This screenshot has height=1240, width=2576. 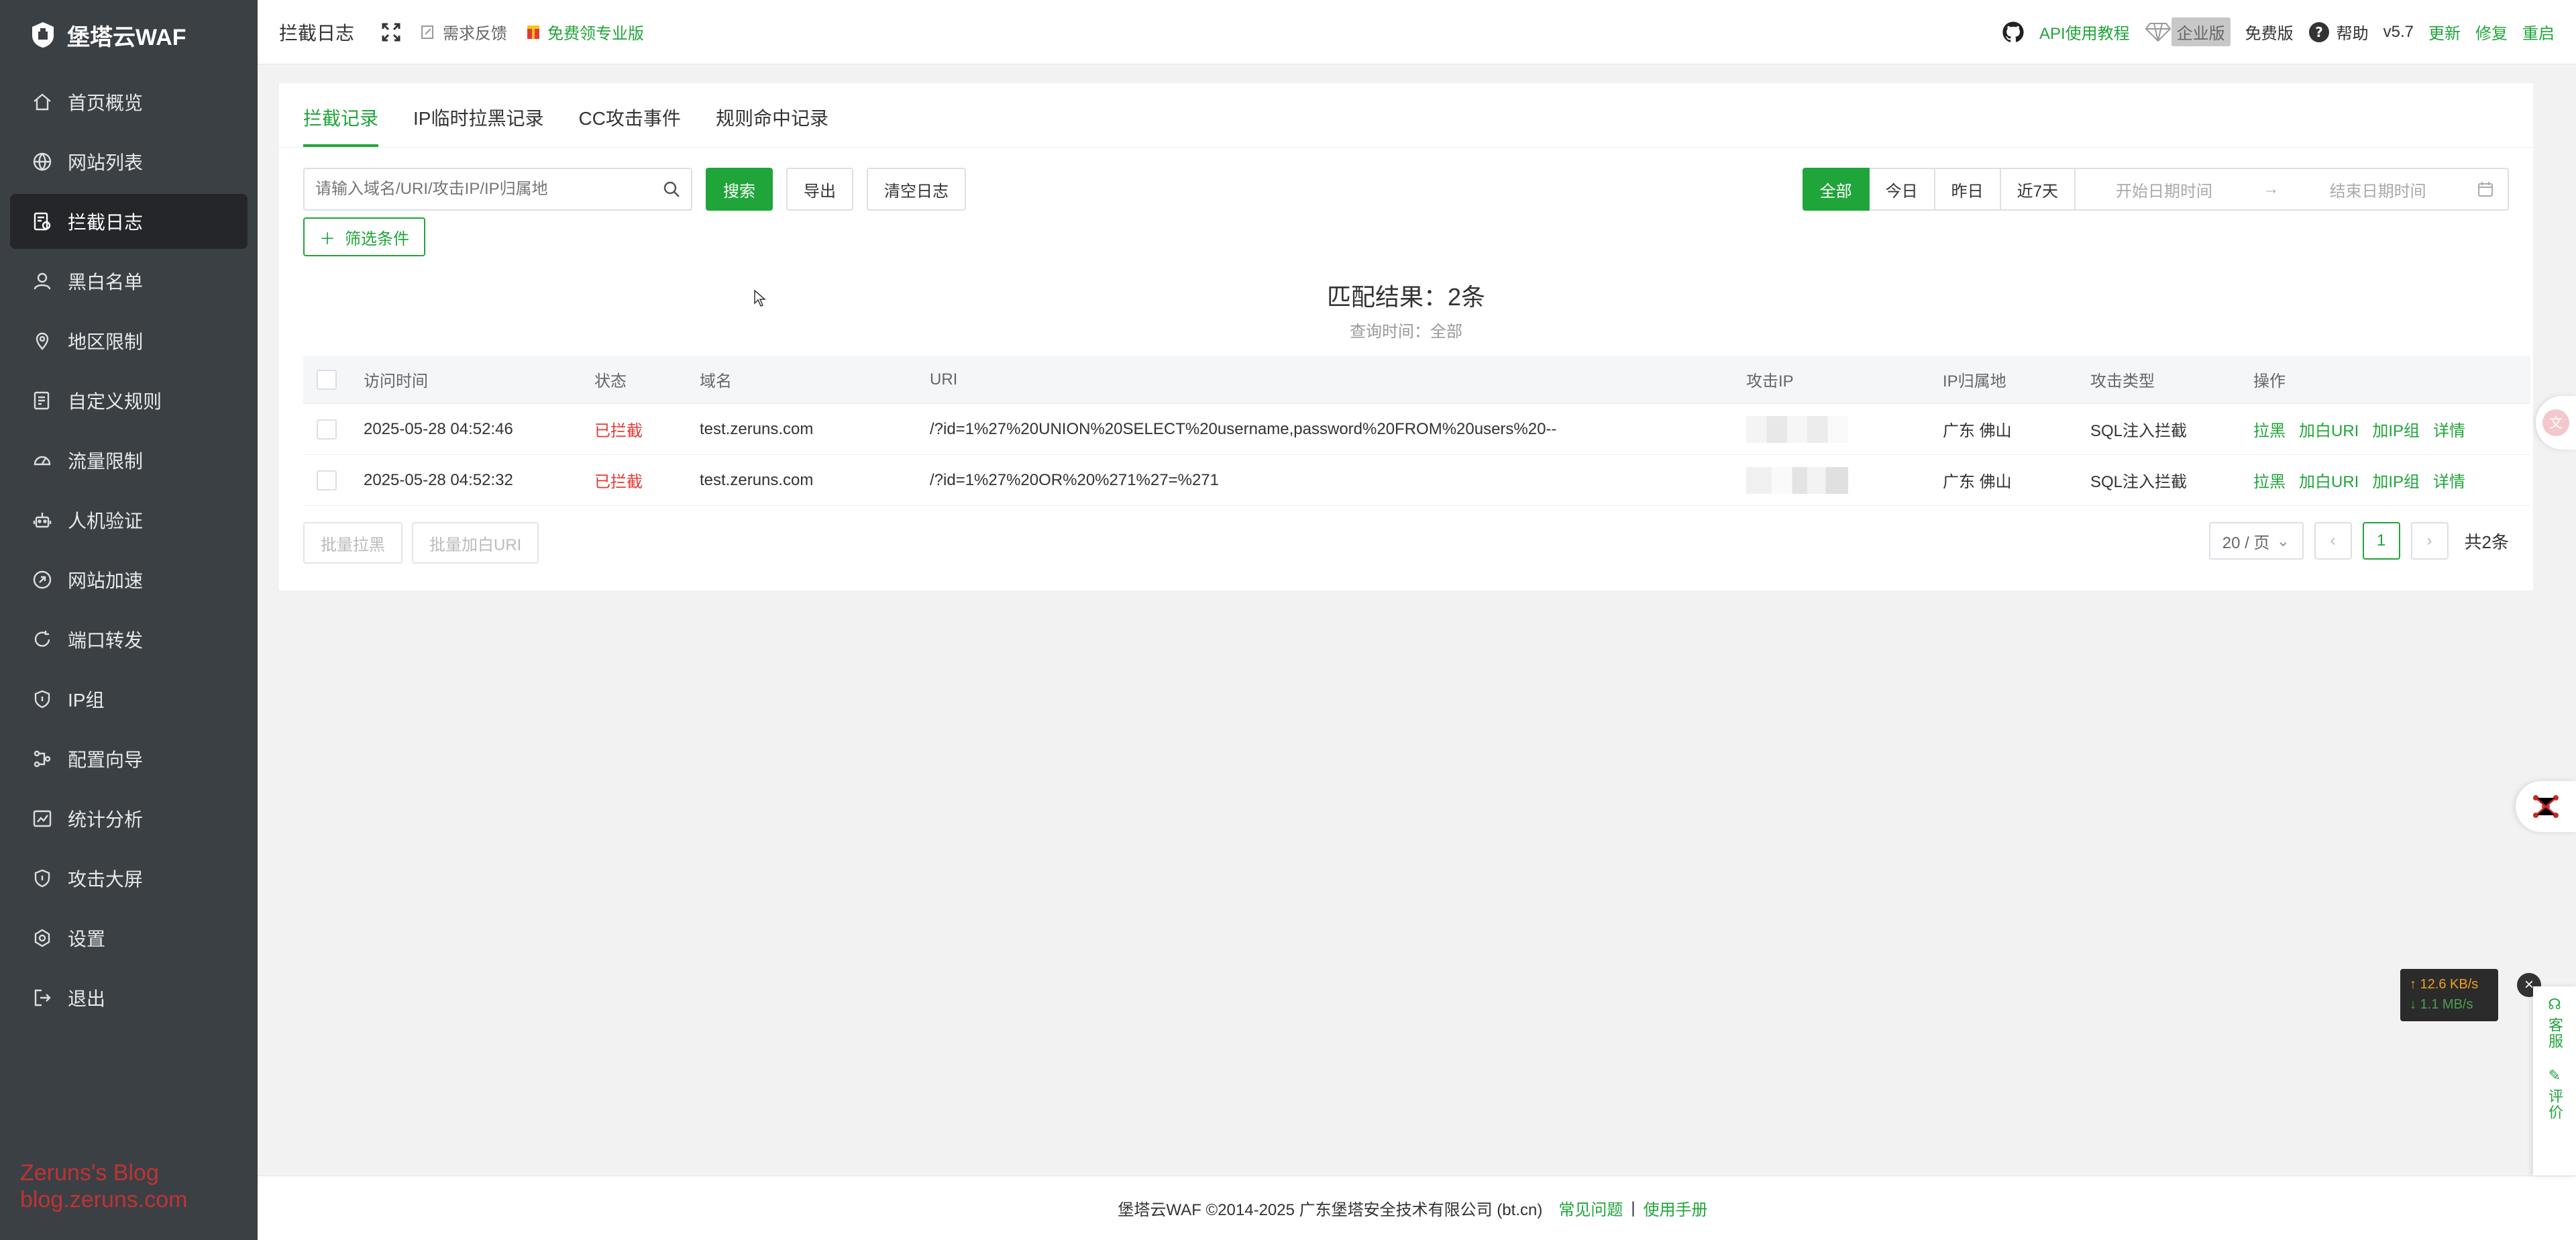 What do you see at coordinates (129, 699) in the screenshot?
I see `sidebar-item-10: IP组` at bounding box center [129, 699].